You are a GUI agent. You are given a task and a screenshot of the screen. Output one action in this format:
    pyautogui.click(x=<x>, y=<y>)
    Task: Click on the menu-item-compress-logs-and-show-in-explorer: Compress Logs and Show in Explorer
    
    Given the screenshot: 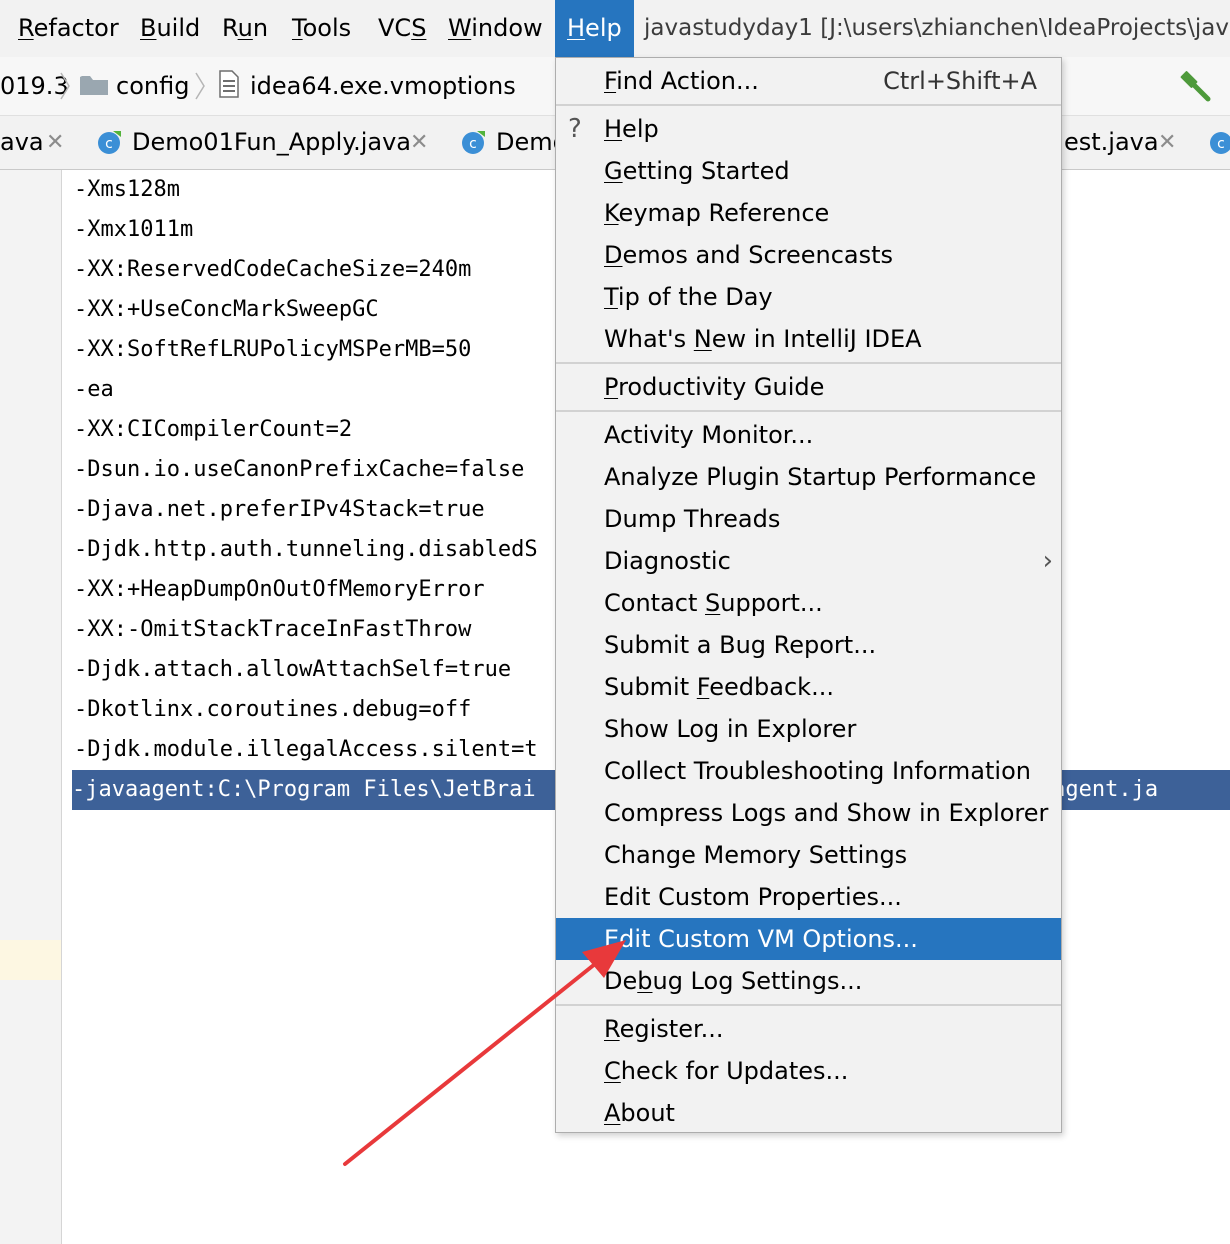 What is the action you would take?
    pyautogui.click(x=808, y=813)
    